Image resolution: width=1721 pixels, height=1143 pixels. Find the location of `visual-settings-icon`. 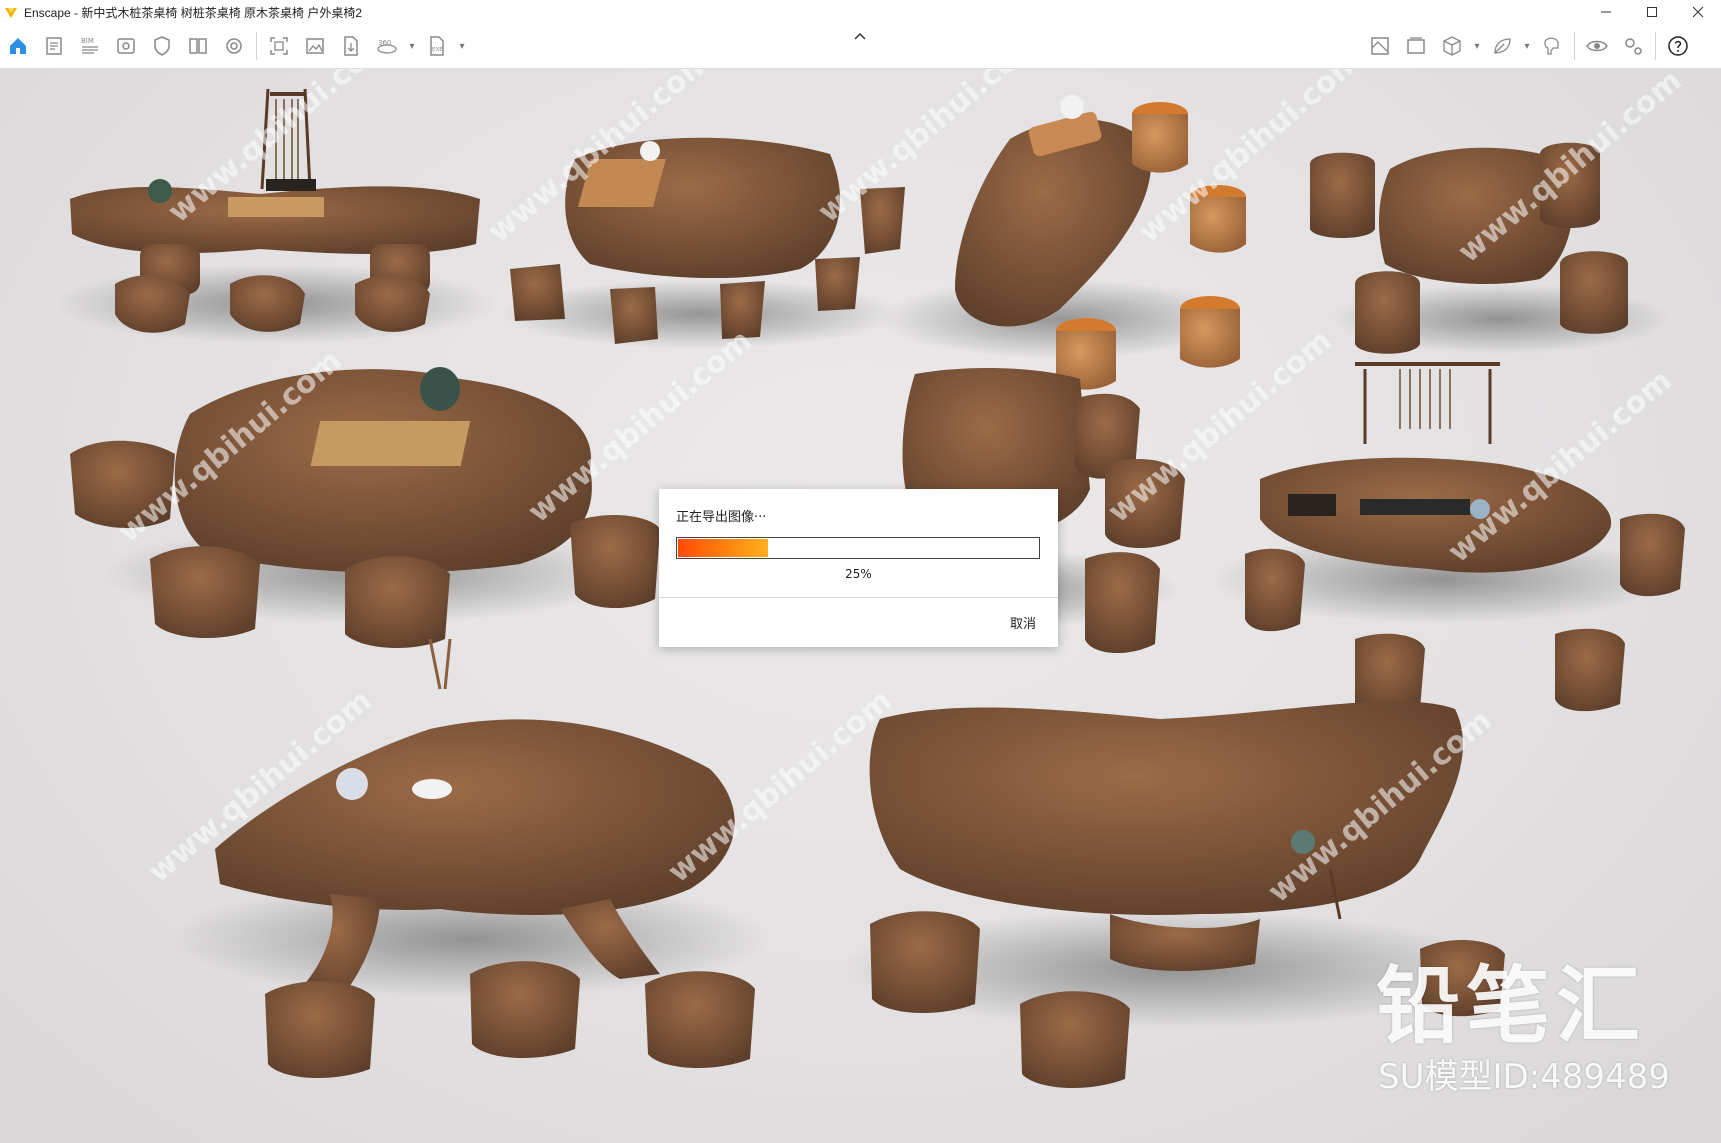

visual-settings-icon is located at coordinates (126, 46).